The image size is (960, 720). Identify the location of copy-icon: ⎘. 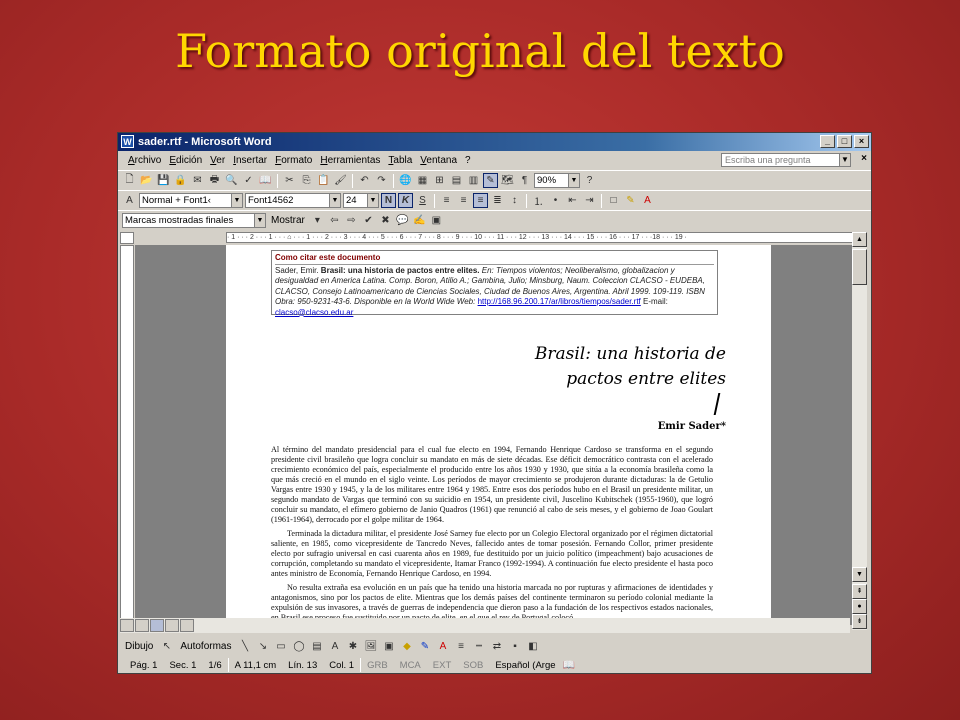
(306, 180).